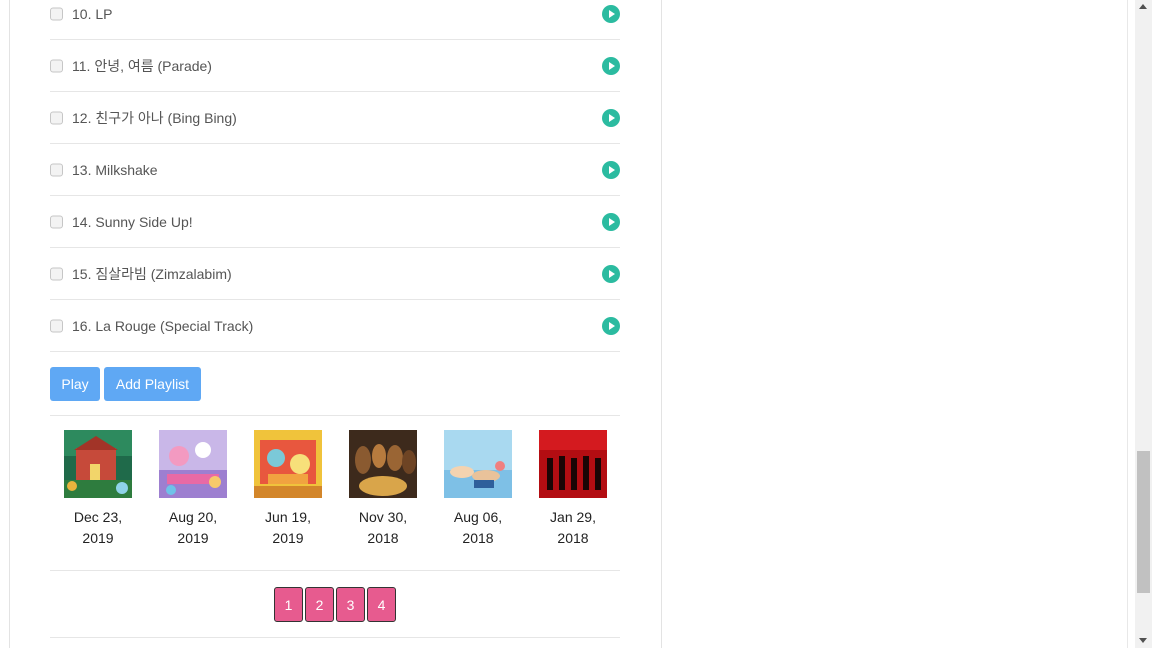 Image resolution: width=1152 pixels, height=648 pixels. What do you see at coordinates (288, 604) in the screenshot?
I see `page-button-1: 1` at bounding box center [288, 604].